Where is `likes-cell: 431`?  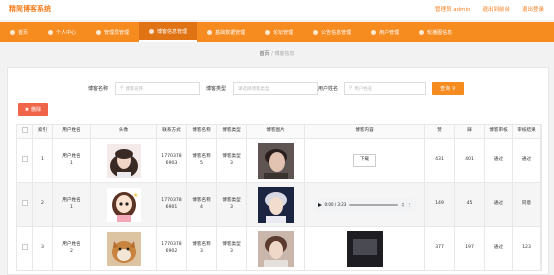 likes-cell: 431 is located at coordinates (439, 160).